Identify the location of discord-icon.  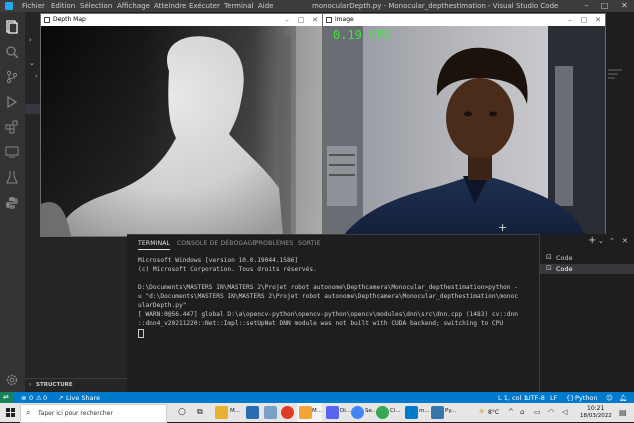
(332, 412).